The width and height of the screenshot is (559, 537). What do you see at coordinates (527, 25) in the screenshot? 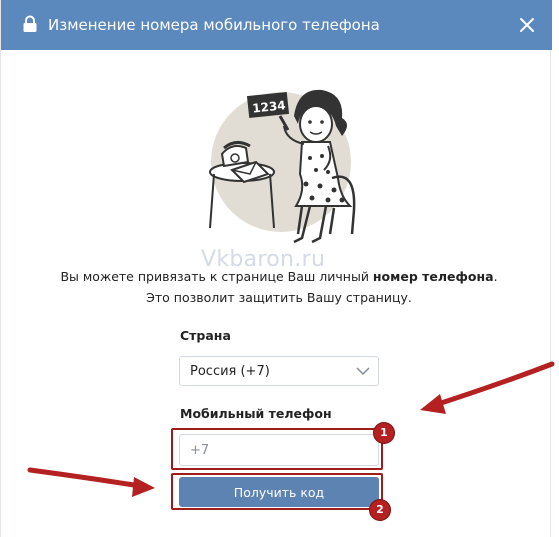
I see `close-icon` at bounding box center [527, 25].